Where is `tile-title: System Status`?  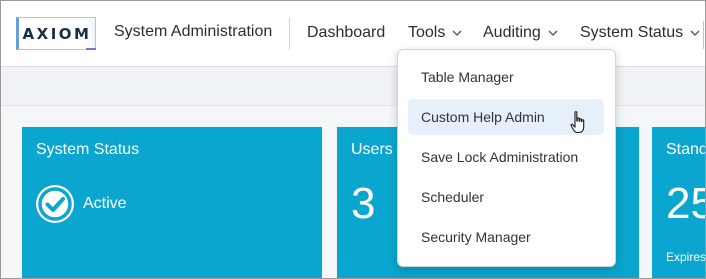 tile-title: System Status is located at coordinates (88, 149).